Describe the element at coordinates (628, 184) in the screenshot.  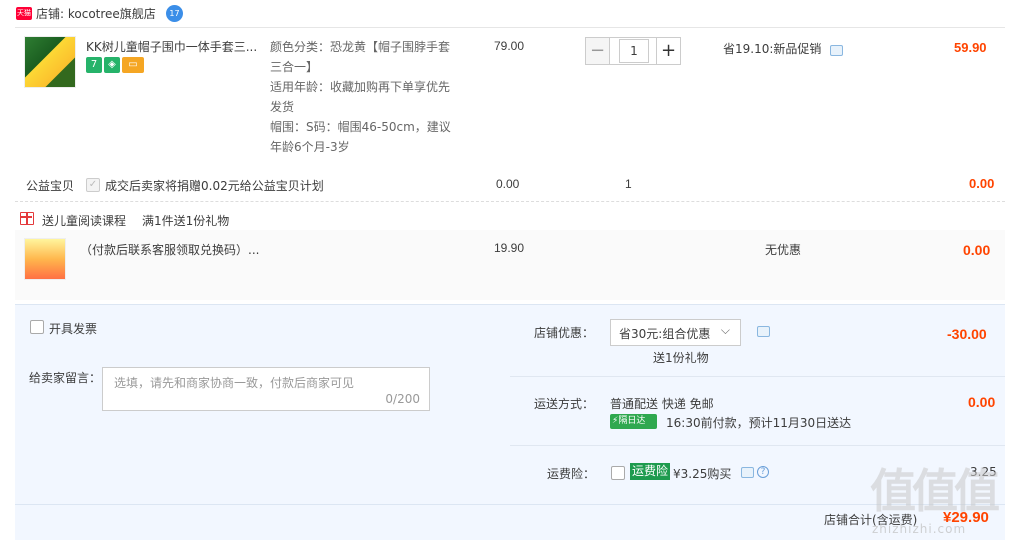
I see `charity-qty: 1` at that location.